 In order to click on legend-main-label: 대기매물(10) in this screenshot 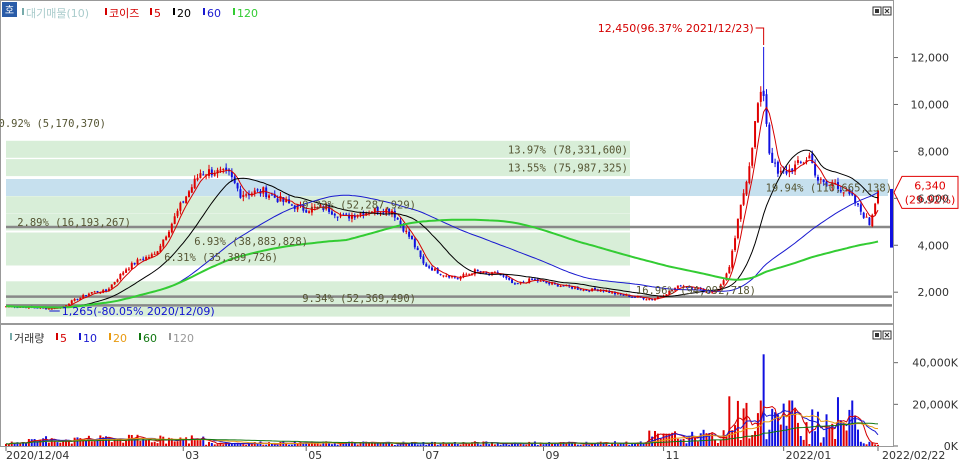, I will do `click(57, 13)`.